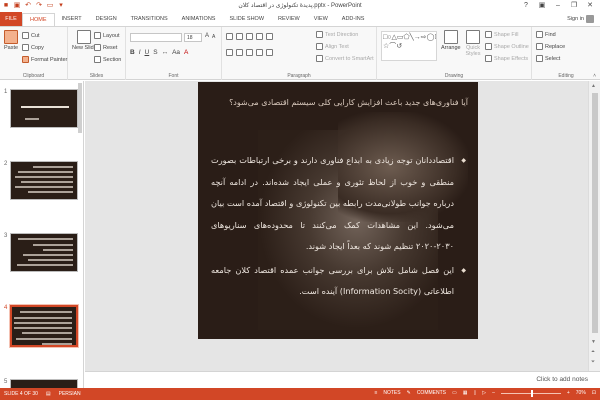 The height and width of the screenshot is (400, 600). Describe the element at coordinates (249, 36) in the screenshot. I see `decrease-indent-icon` at that location.